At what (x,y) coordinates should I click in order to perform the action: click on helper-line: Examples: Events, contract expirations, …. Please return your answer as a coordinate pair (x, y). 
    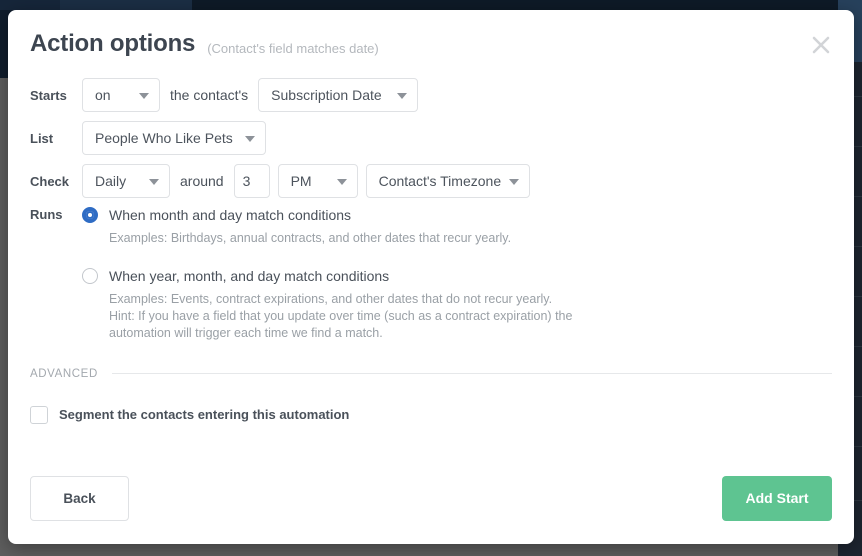
    Looking at the image, I should click on (331, 298).